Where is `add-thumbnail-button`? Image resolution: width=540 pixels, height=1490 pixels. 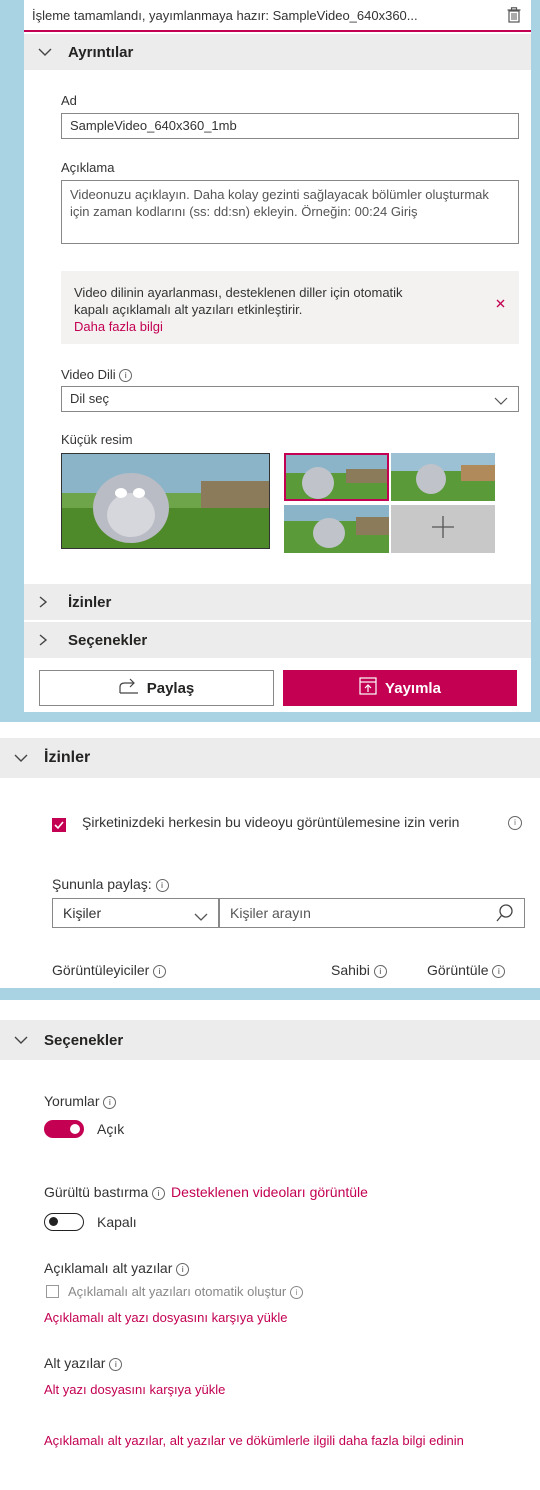 add-thumbnail-button is located at coordinates (443, 529).